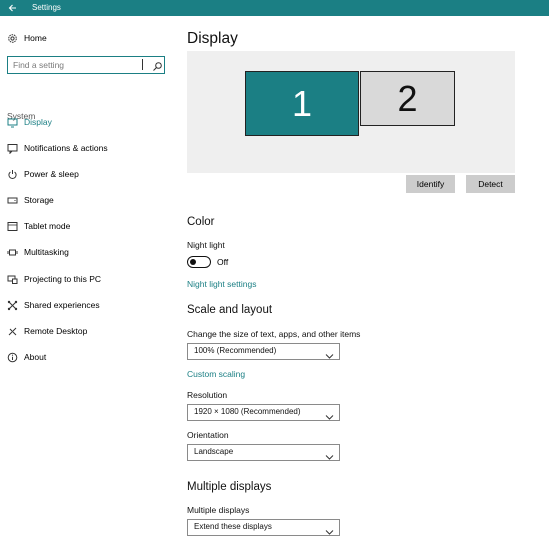 The width and height of the screenshot is (549, 541). What do you see at coordinates (86, 200) in the screenshot?
I see `sidebar-item-storage: Storage` at bounding box center [86, 200].